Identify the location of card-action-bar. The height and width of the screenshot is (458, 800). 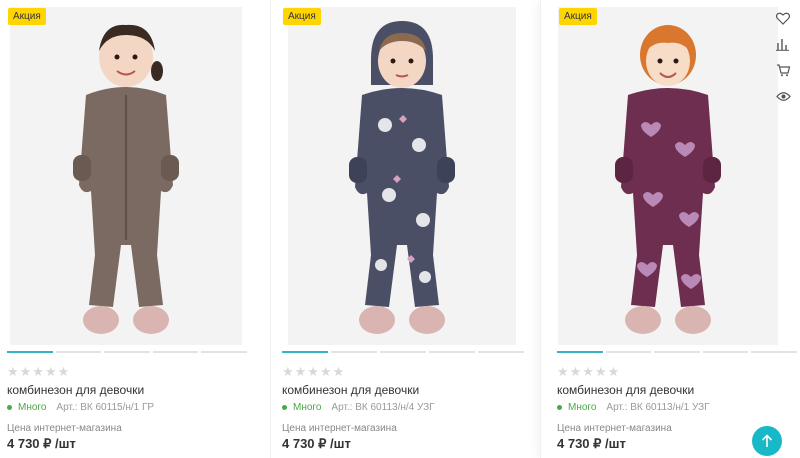
(784, 57).